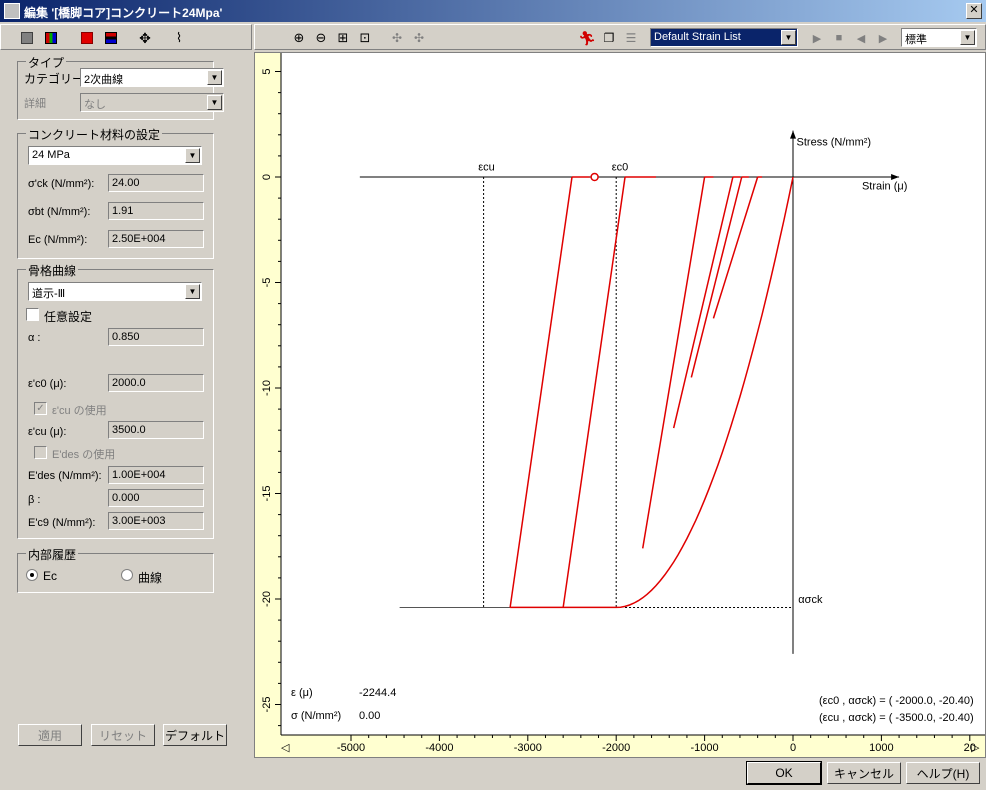  Describe the element at coordinates (365, 38) in the screenshot. I see `zoom-window-icon: ⊡` at that location.